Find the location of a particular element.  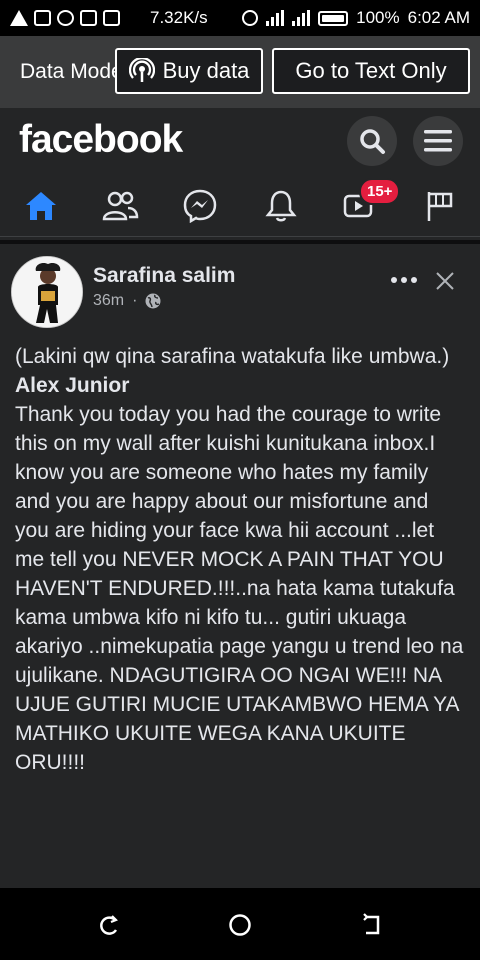

header-divider is located at coordinates (240, 236).